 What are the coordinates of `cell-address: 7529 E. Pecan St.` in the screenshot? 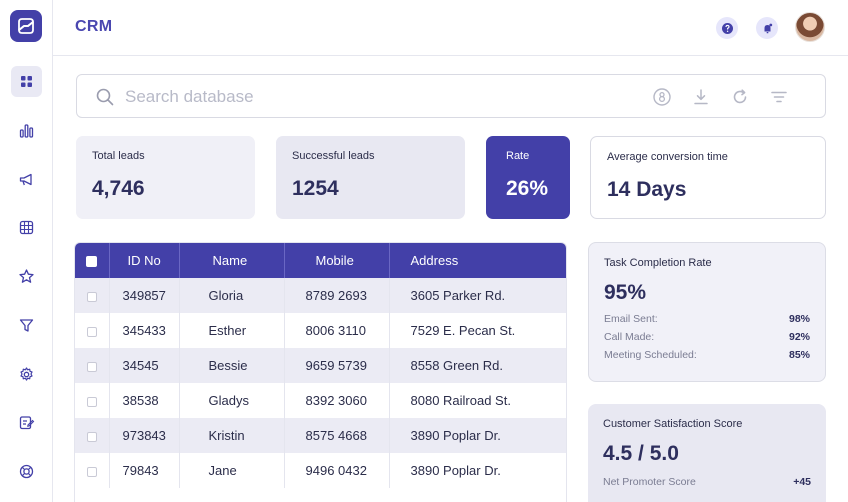 It's located at (477, 330).